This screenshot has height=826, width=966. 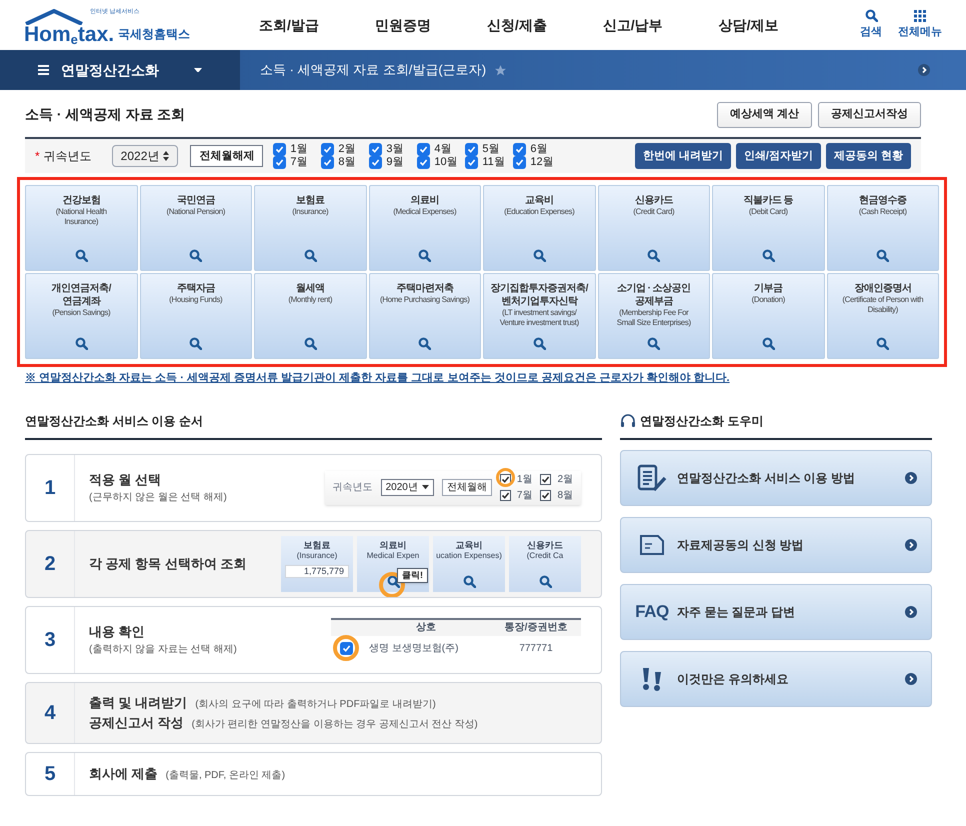 I want to click on helper-link: 자료제공동의 신청 방법, so click(x=776, y=544).